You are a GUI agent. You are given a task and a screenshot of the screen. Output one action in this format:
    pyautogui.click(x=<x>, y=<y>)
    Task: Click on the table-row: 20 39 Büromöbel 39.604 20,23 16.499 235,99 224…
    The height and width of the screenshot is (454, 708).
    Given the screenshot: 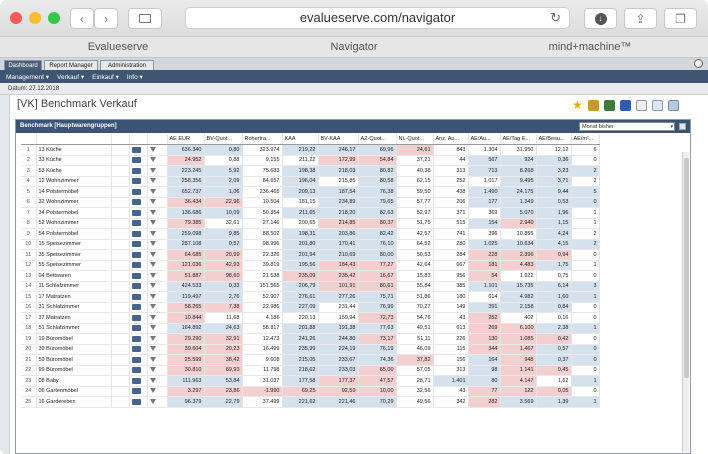 What is the action you would take?
    pyautogui.click(x=310, y=349)
    